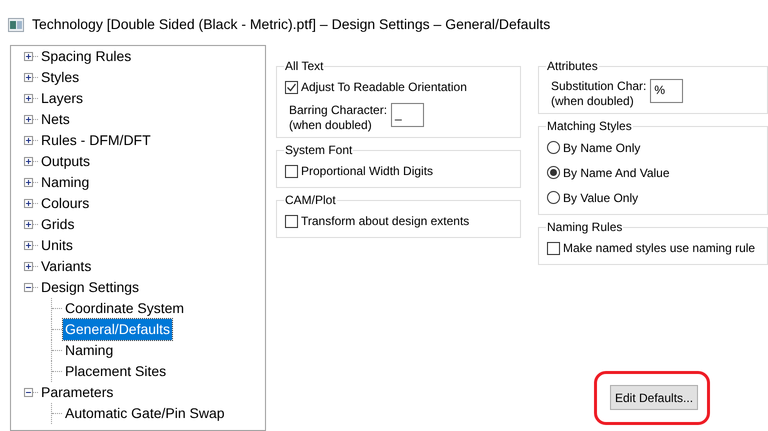  Describe the element at coordinates (16, 25) in the screenshot. I see `window-icon` at that location.